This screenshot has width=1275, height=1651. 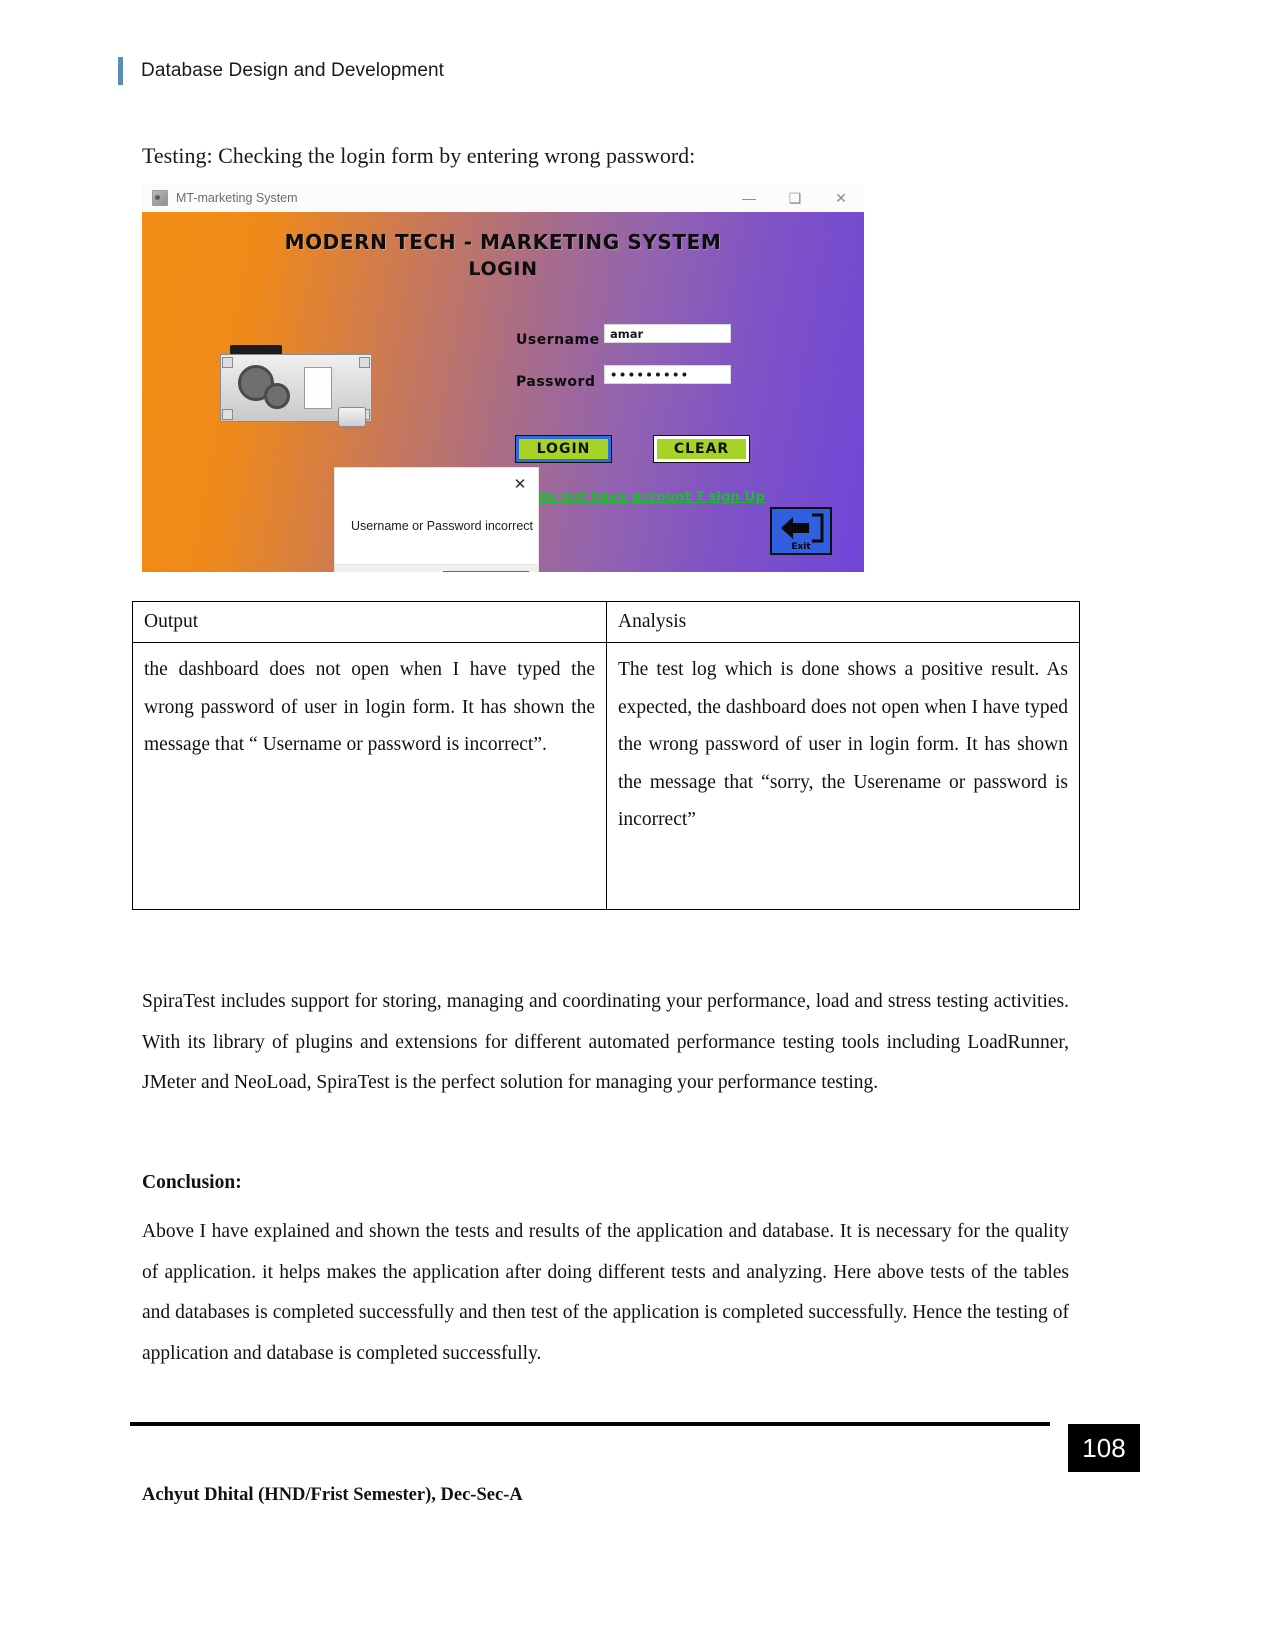 What do you see at coordinates (563, 449) in the screenshot?
I see `login-button: LOGIN` at bounding box center [563, 449].